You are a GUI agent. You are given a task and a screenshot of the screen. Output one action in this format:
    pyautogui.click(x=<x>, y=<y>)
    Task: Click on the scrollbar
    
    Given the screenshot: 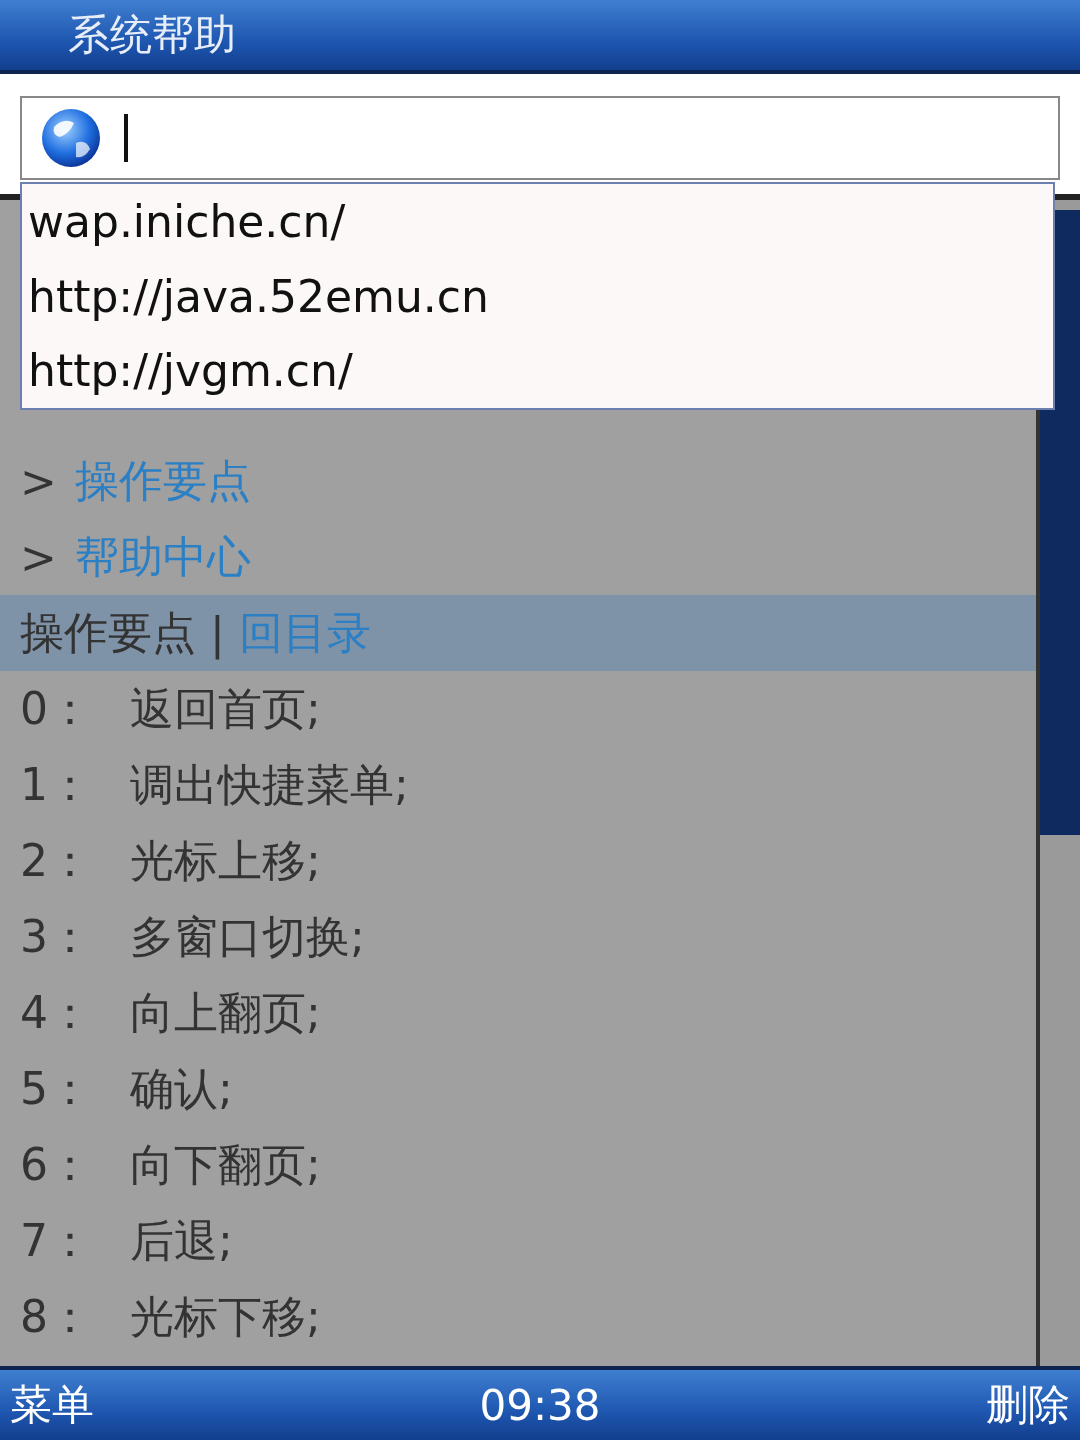 What is the action you would take?
    pyautogui.click(x=1058, y=783)
    